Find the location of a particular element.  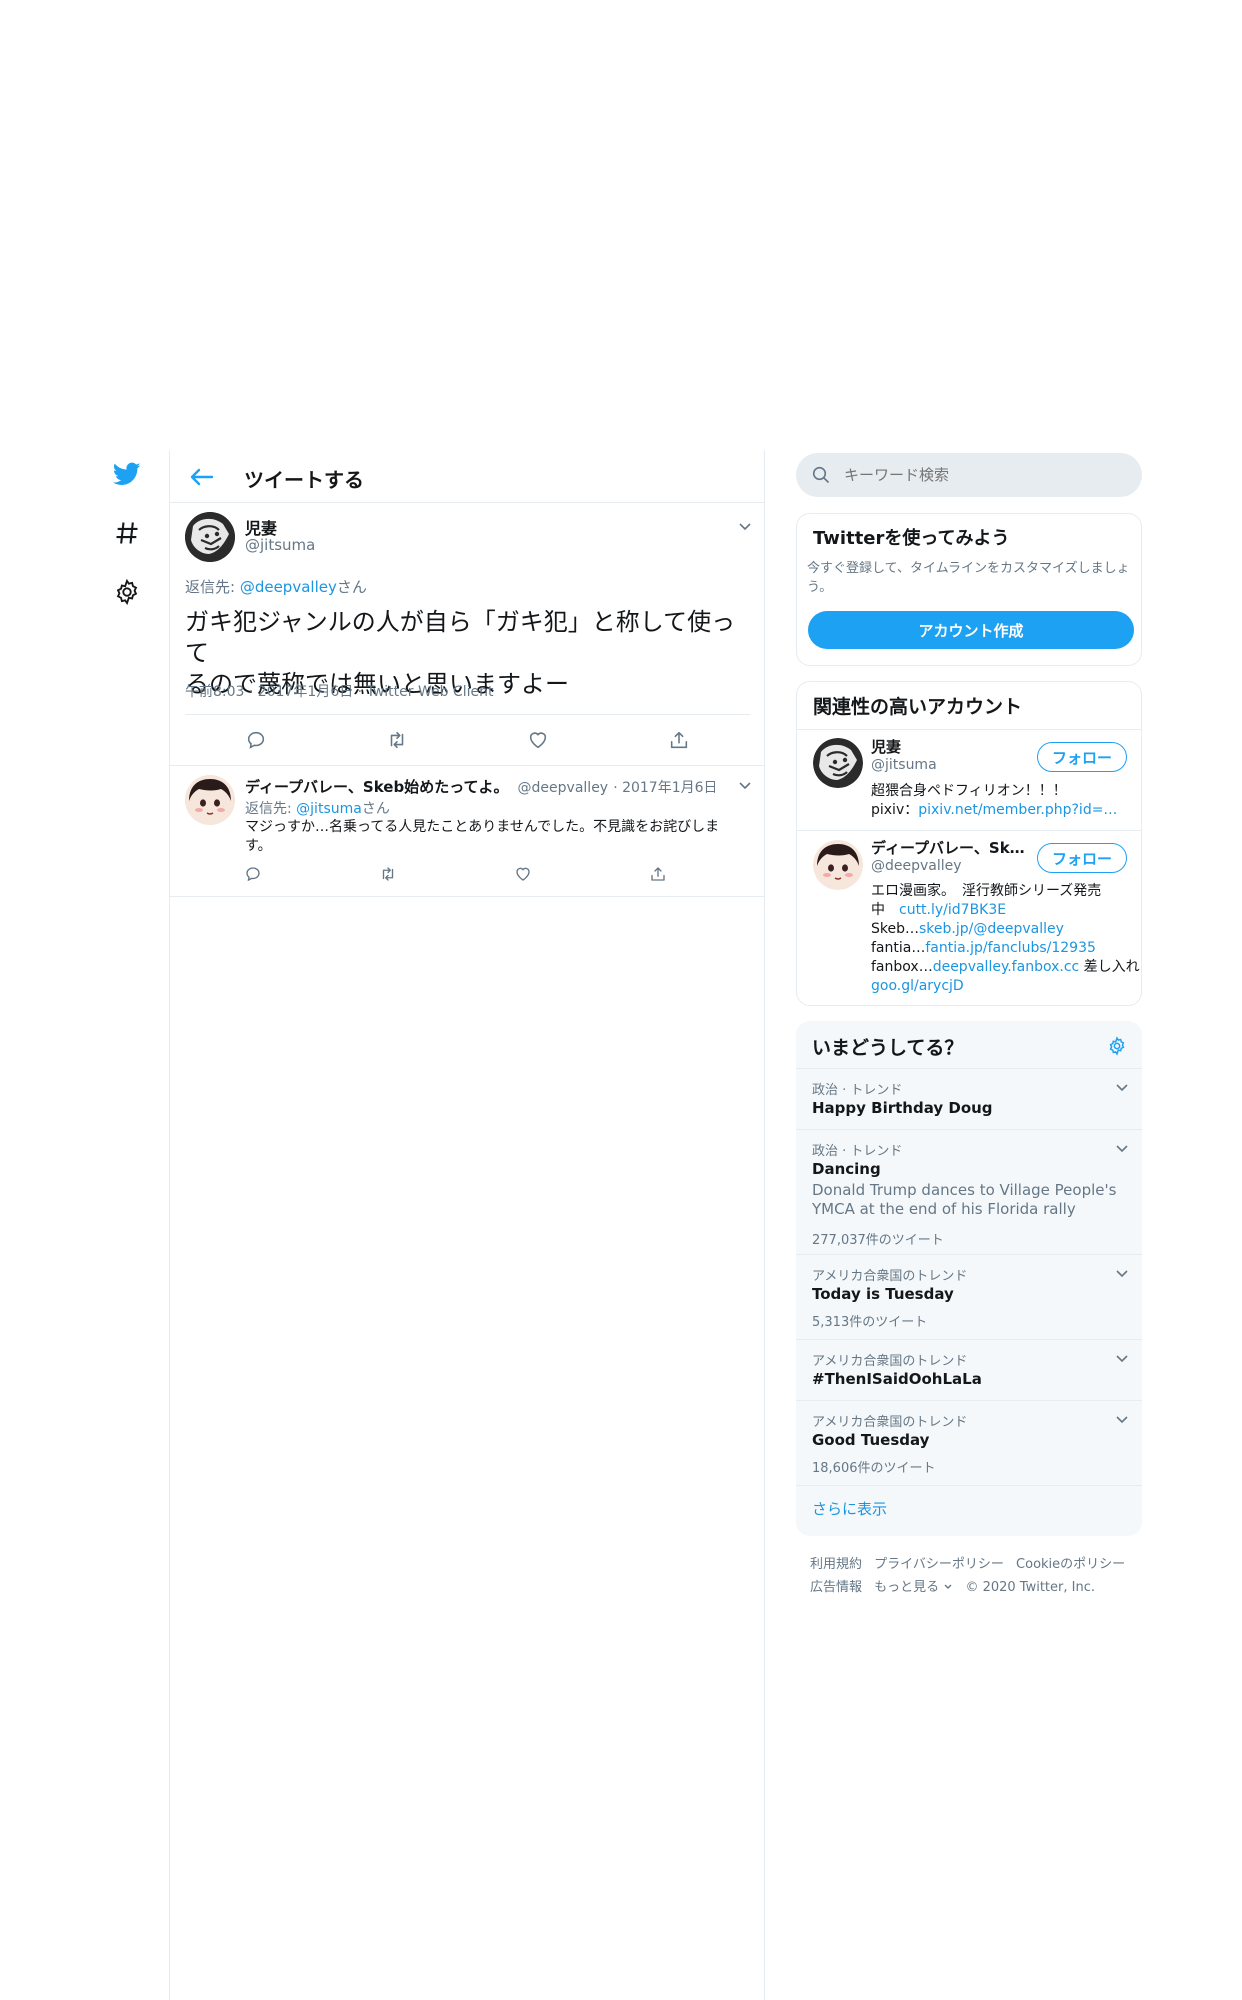

trend-description-line: YMCA at the end of his Florida rally is located at coordinates (944, 1209).